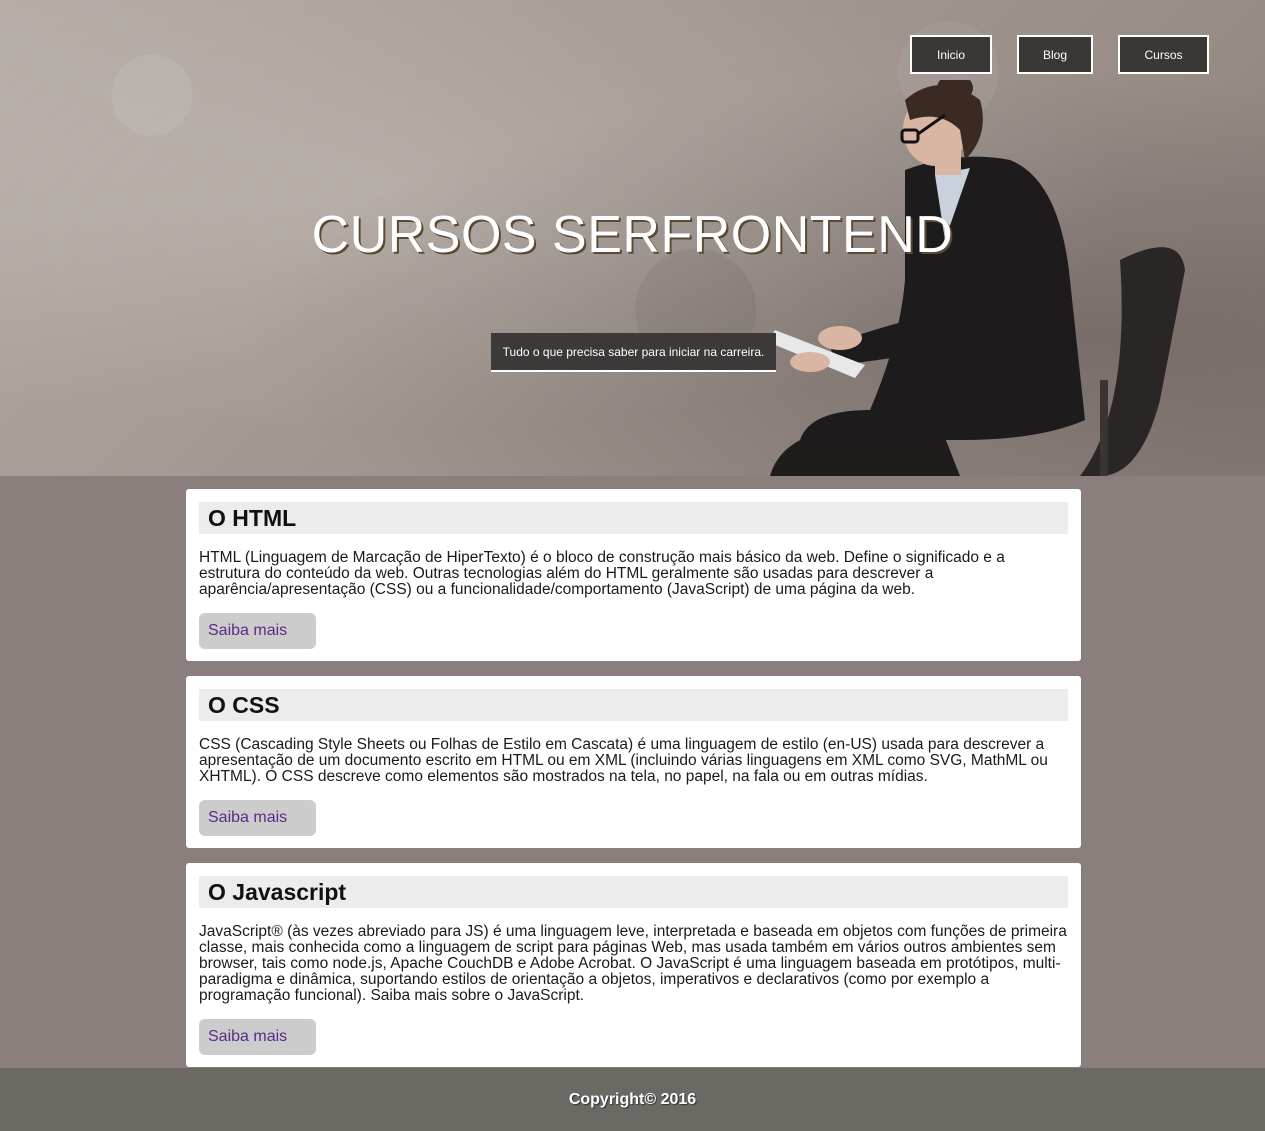  I want to click on card-title: O Javascript, so click(633, 892).